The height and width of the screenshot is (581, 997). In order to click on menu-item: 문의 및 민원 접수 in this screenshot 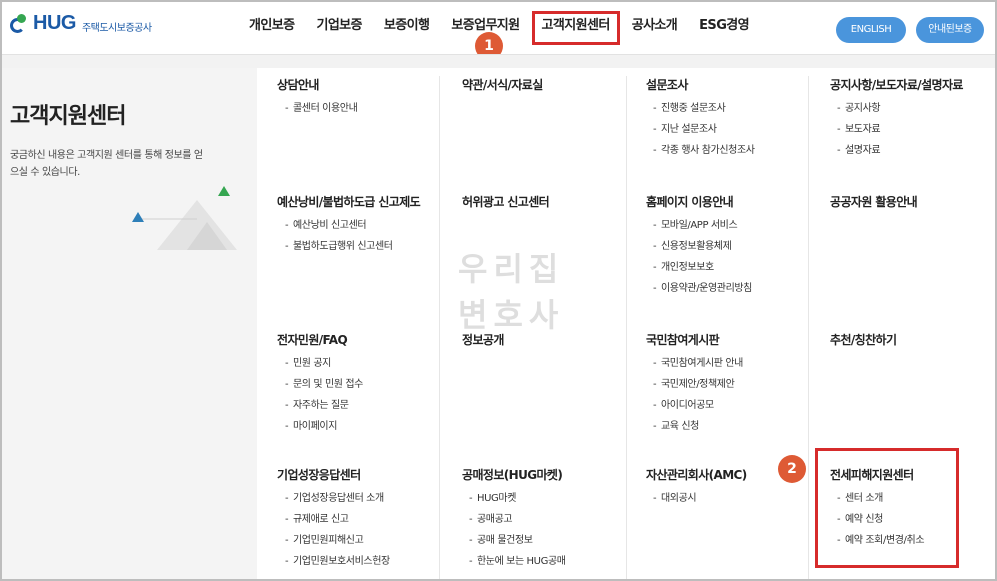, I will do `click(324, 384)`.